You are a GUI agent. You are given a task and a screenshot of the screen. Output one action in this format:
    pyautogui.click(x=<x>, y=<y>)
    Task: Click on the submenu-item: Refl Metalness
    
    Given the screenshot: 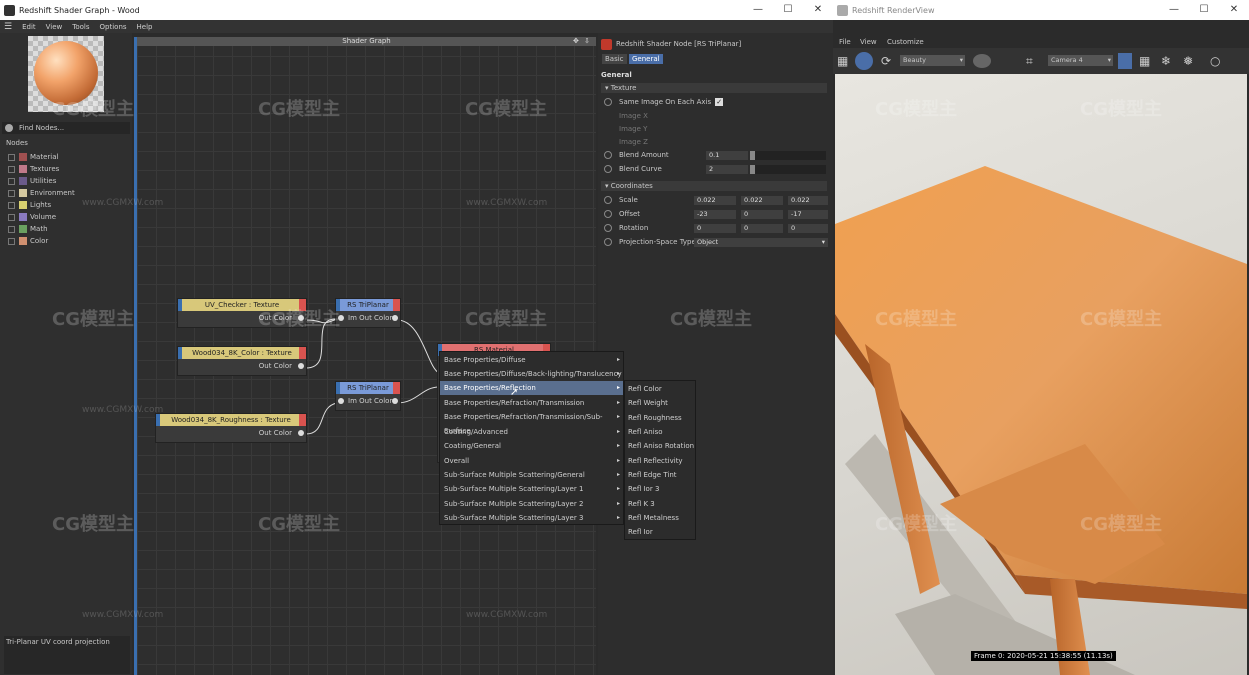 What is the action you would take?
    pyautogui.click(x=660, y=518)
    